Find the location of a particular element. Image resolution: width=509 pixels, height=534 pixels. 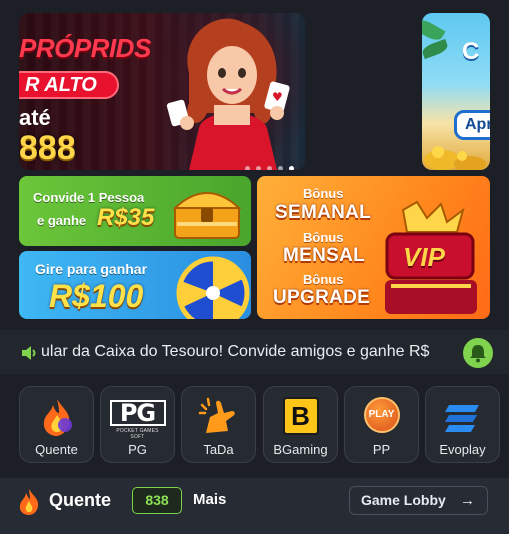

game-lobby-label: Game Lobby is located at coordinates (403, 500).